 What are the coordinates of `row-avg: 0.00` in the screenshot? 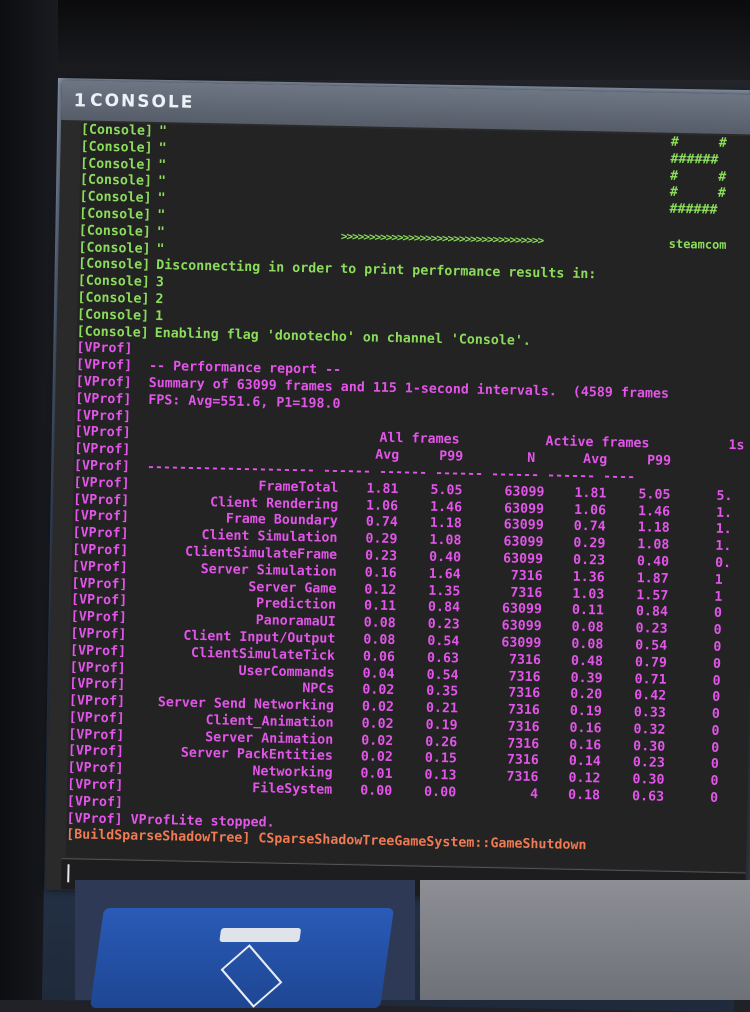 It's located at (376, 791).